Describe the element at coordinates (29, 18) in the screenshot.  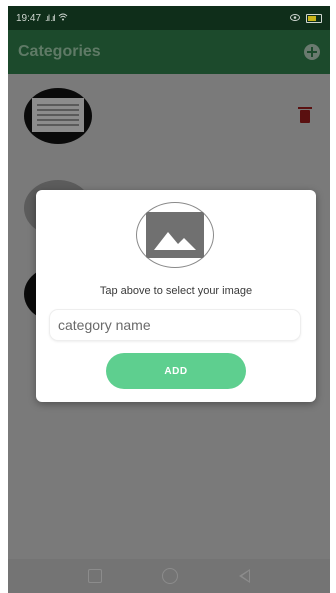
I see `status-time: 19:47` at that location.